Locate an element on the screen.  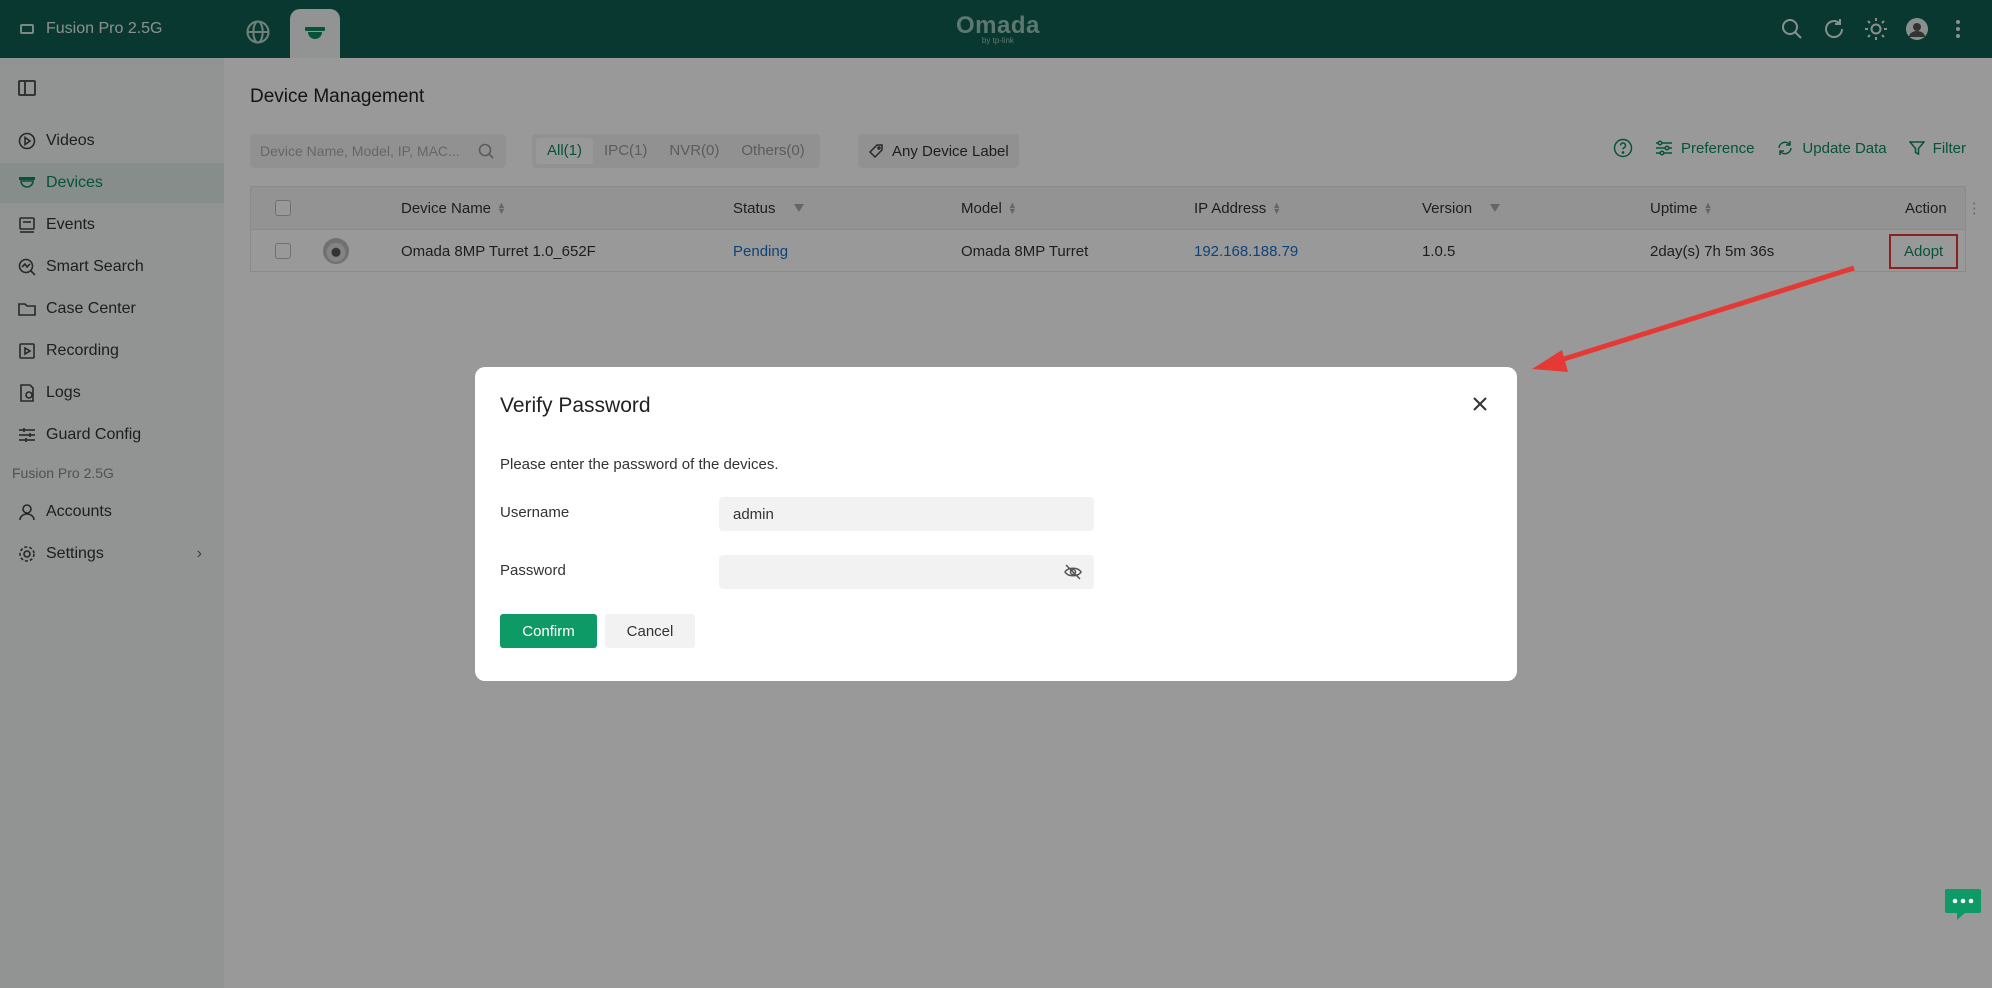
close-icon is located at coordinates (1480, 404).